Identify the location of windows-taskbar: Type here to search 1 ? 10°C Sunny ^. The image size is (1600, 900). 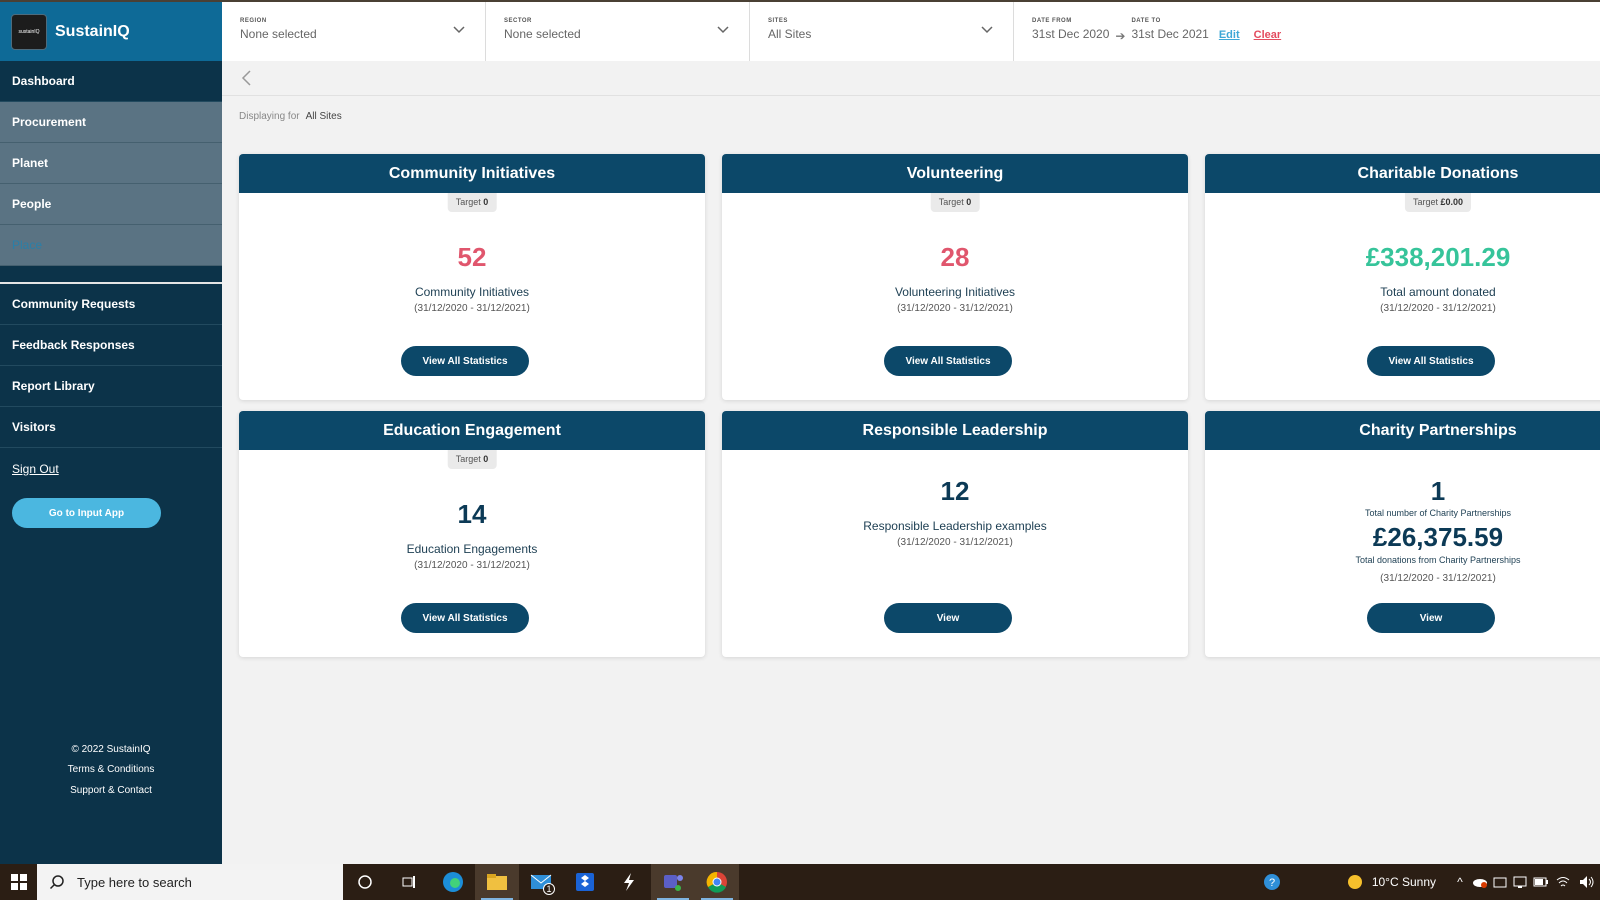
(800, 882).